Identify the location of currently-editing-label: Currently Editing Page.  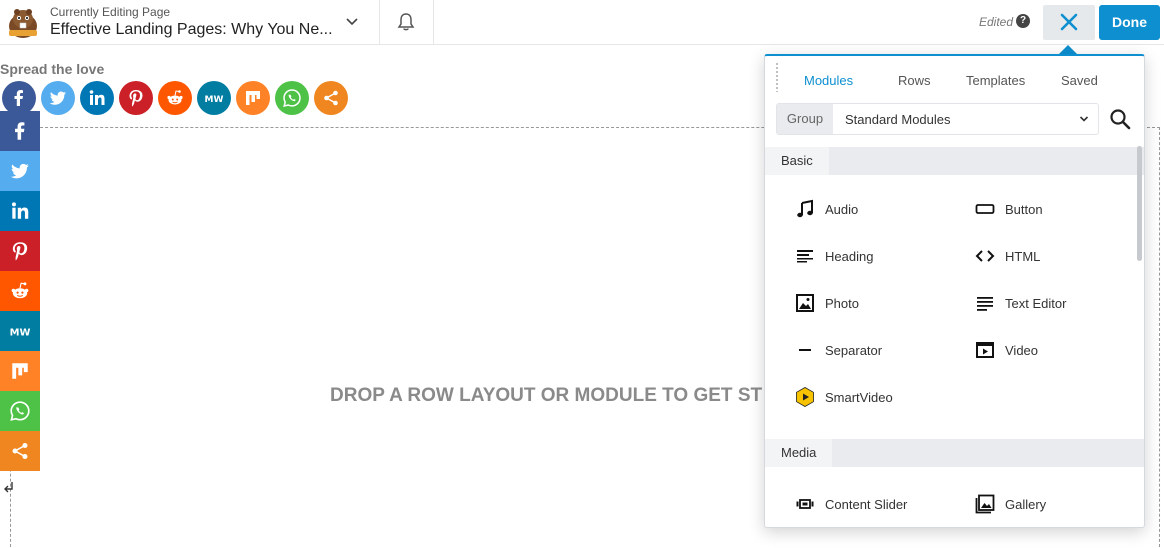
(110, 12).